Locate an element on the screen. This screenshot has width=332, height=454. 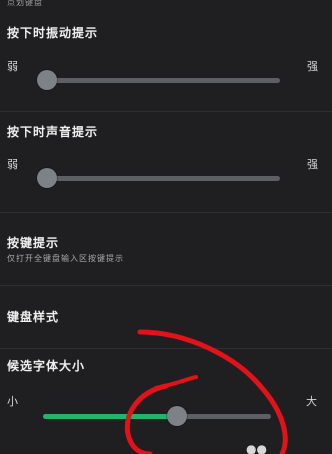
top-fragment-label: 点划键盘 is located at coordinates (25, 3).